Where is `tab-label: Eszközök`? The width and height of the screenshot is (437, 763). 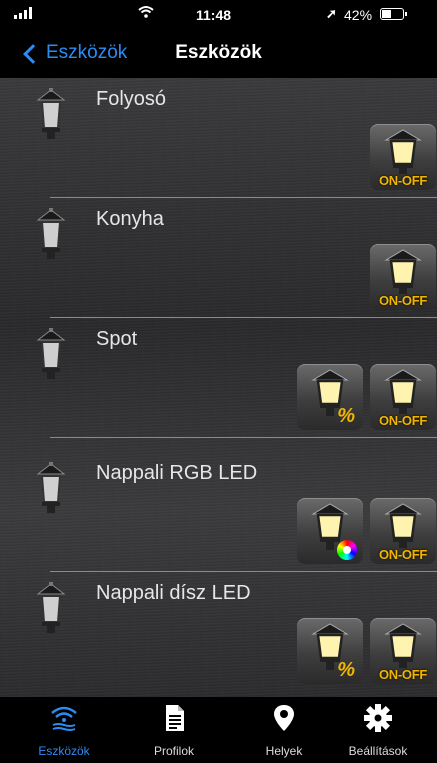 tab-label: Eszközök is located at coordinates (64, 751).